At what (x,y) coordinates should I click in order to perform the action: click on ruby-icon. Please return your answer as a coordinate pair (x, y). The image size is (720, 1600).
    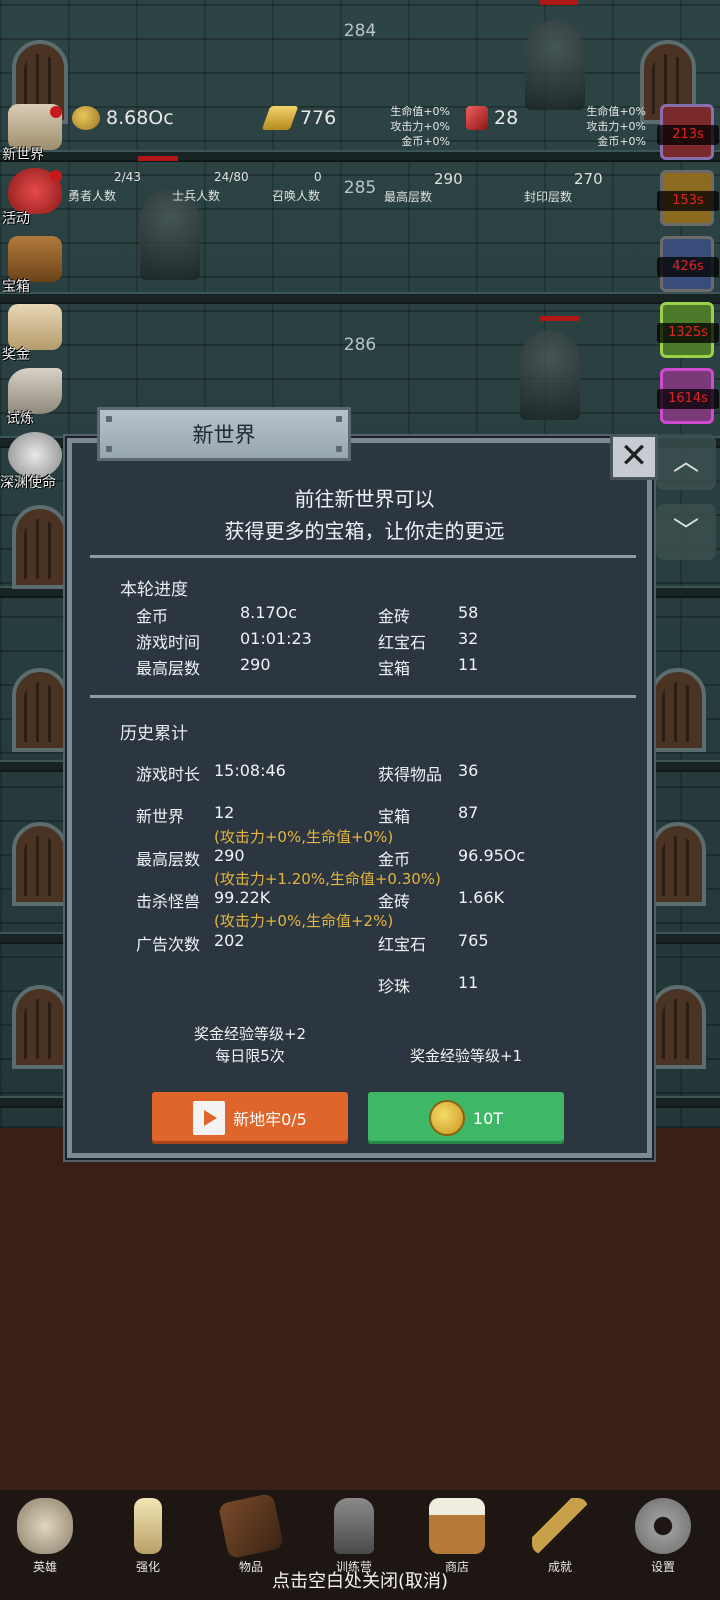
    Looking at the image, I should click on (477, 118).